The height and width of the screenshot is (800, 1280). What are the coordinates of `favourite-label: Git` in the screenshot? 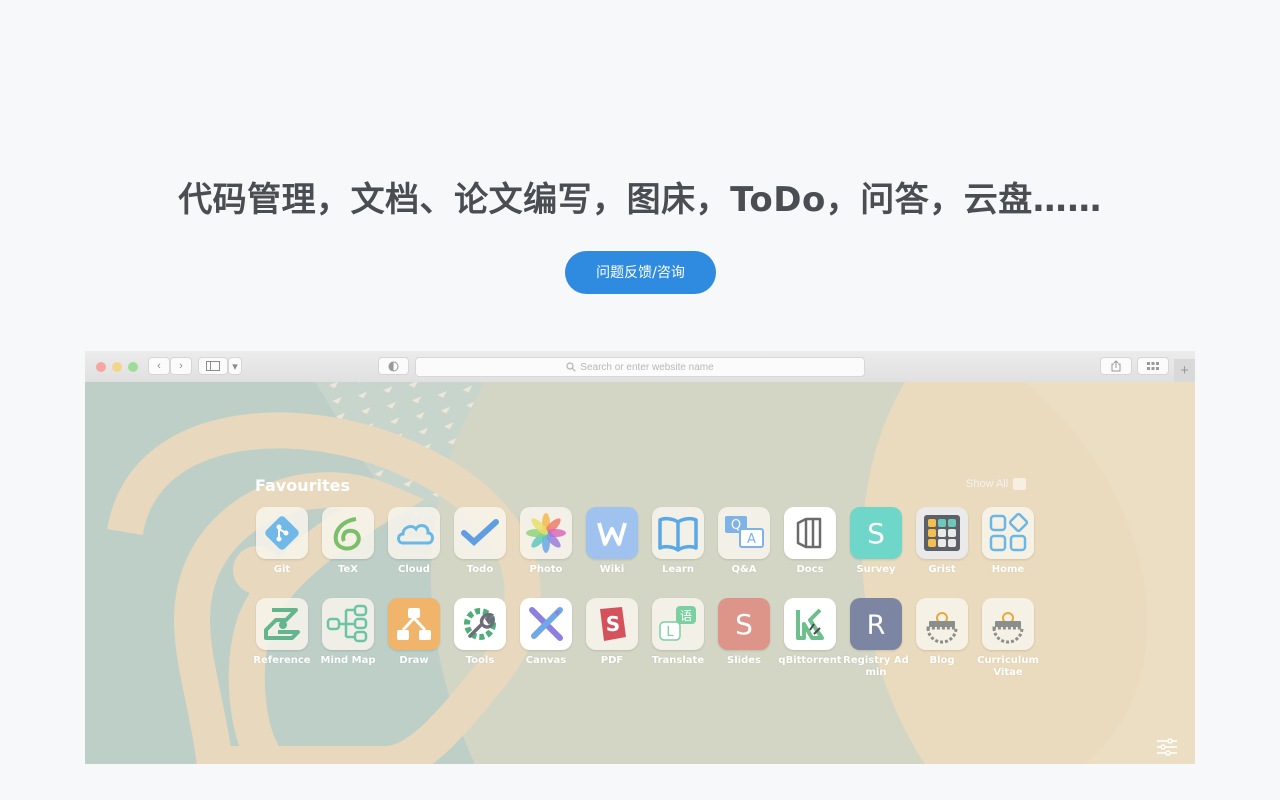 It's located at (282, 569).